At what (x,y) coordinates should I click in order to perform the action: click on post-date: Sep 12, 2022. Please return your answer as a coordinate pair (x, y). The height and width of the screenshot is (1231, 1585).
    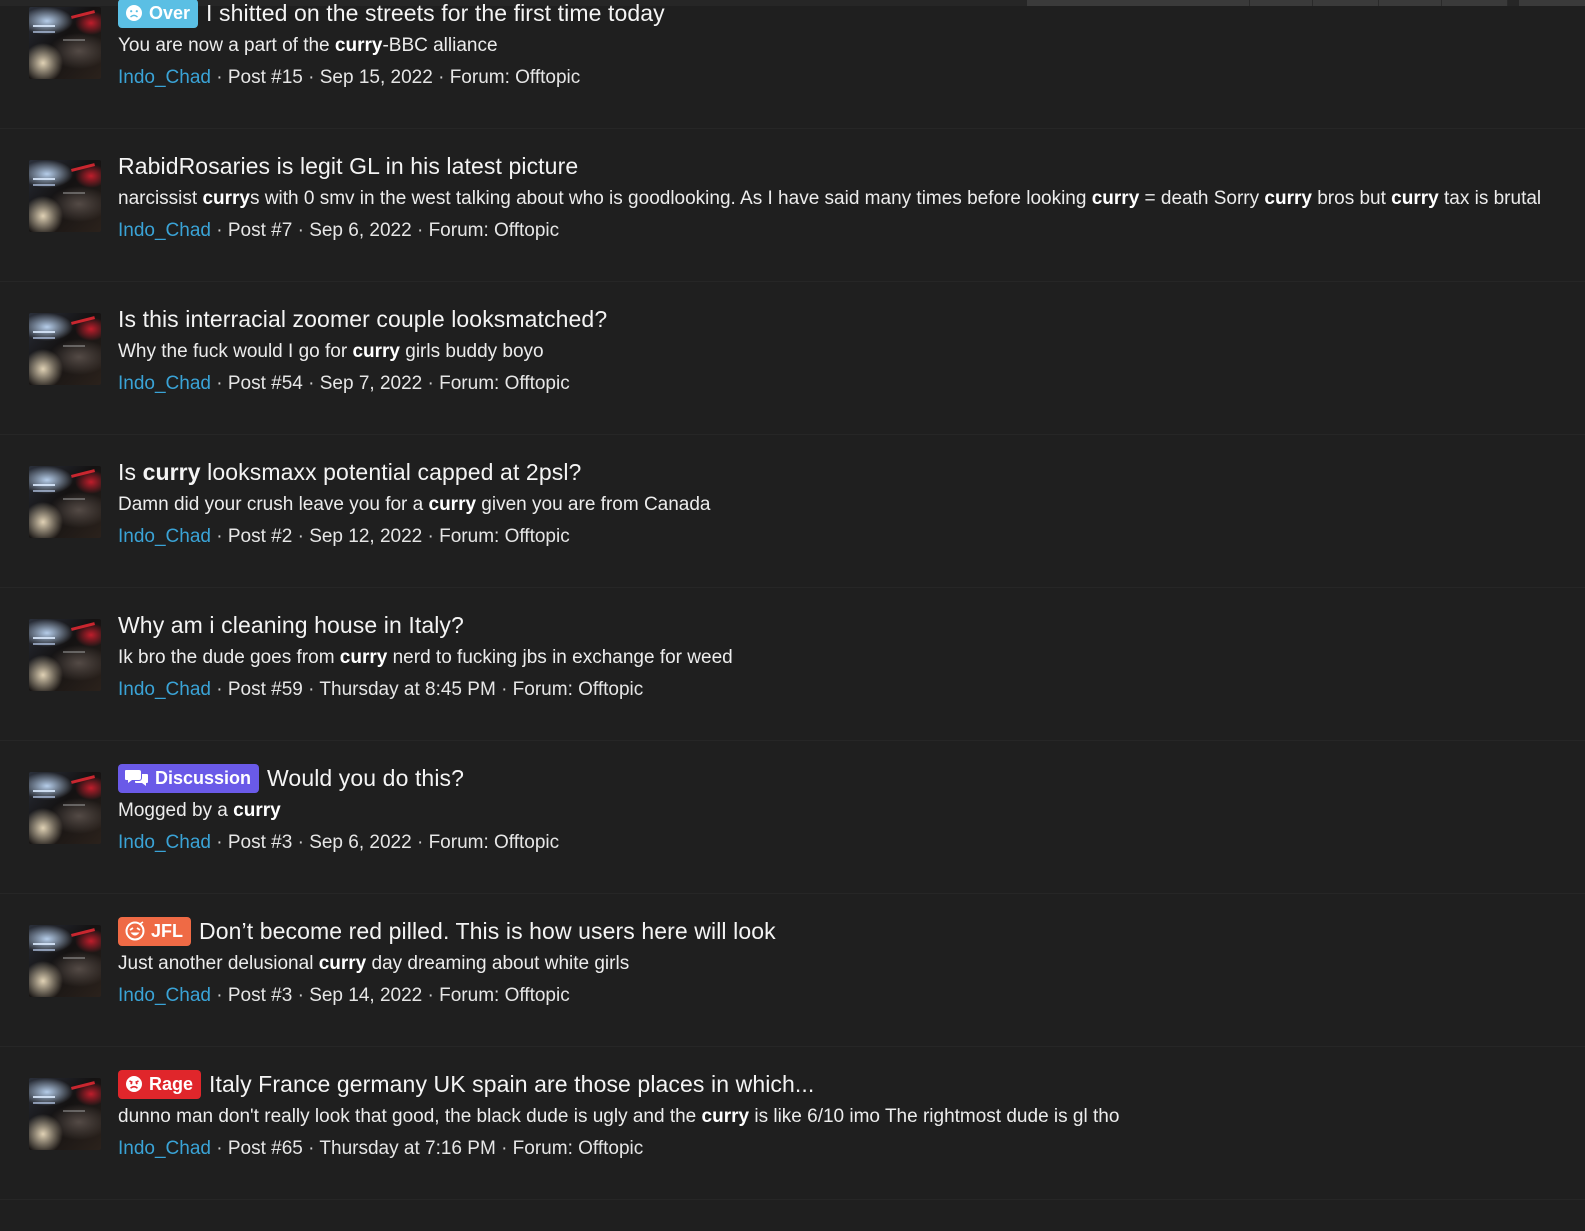
    Looking at the image, I should click on (365, 536).